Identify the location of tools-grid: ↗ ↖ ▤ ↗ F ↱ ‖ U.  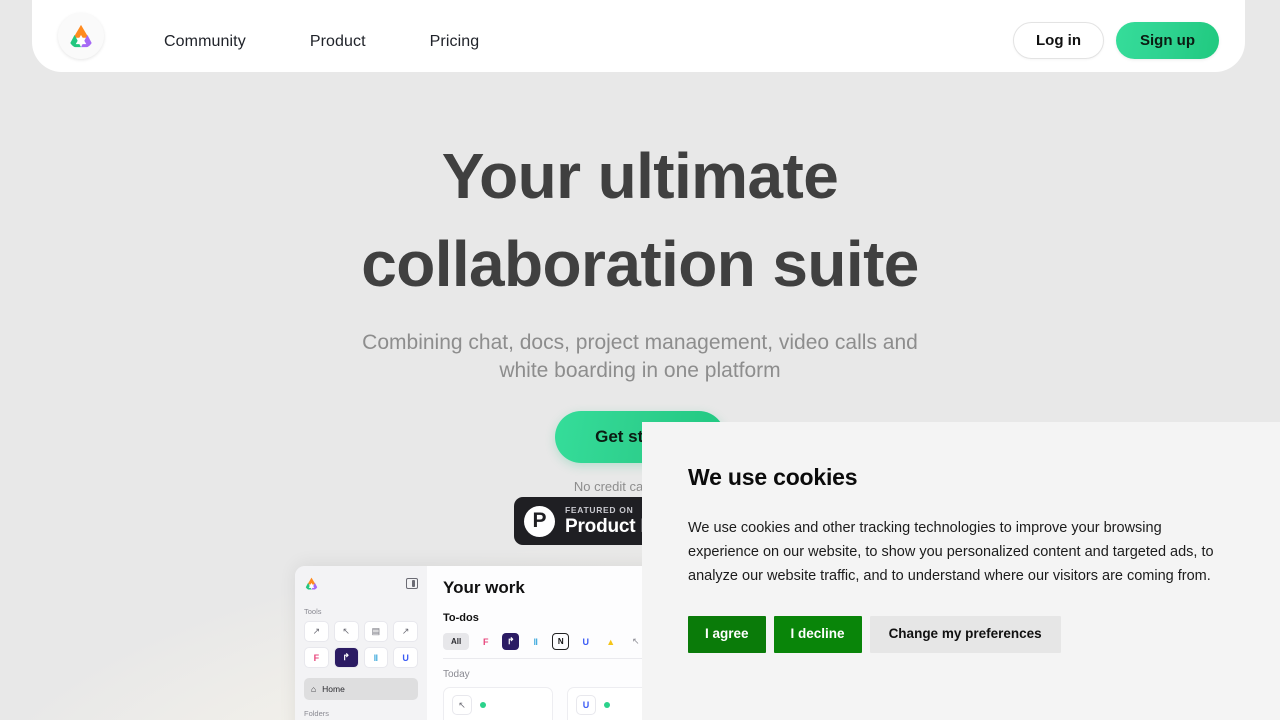
(361, 644).